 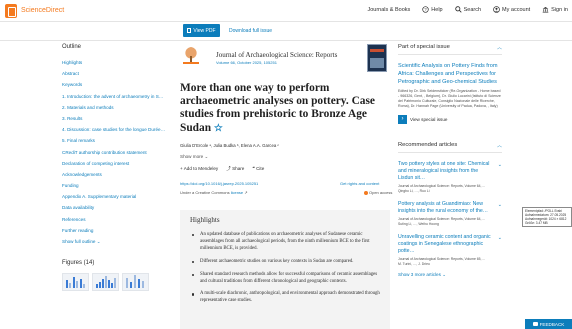 I want to click on nav-help-label: Help, so click(x=437, y=9).